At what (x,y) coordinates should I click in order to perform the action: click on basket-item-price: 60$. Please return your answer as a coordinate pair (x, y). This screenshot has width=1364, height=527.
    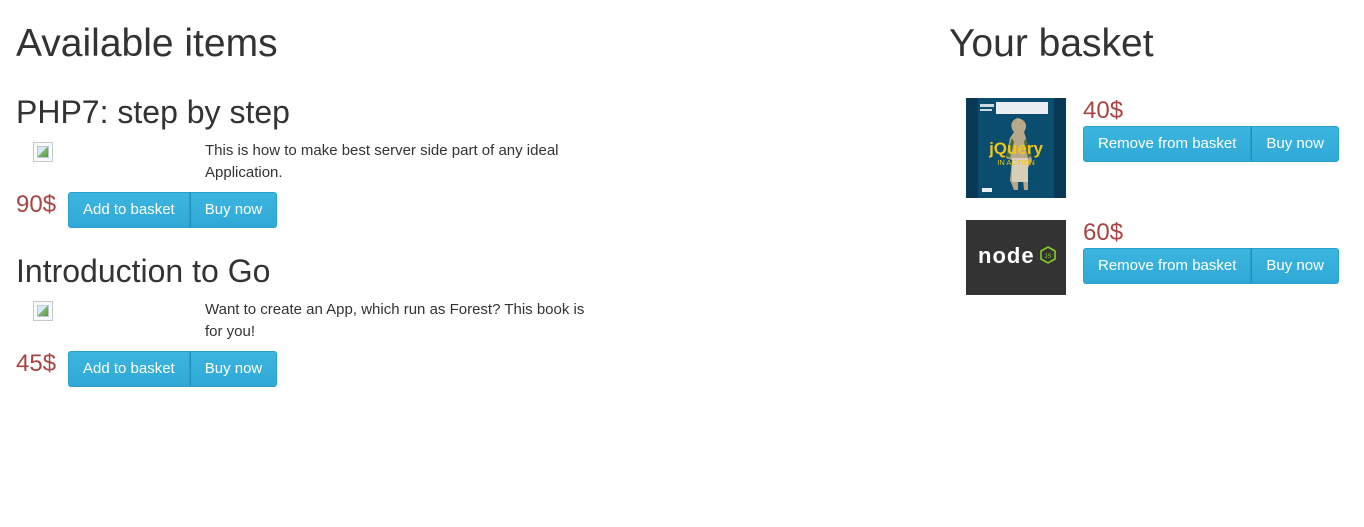
    Looking at the image, I should click on (1103, 232).